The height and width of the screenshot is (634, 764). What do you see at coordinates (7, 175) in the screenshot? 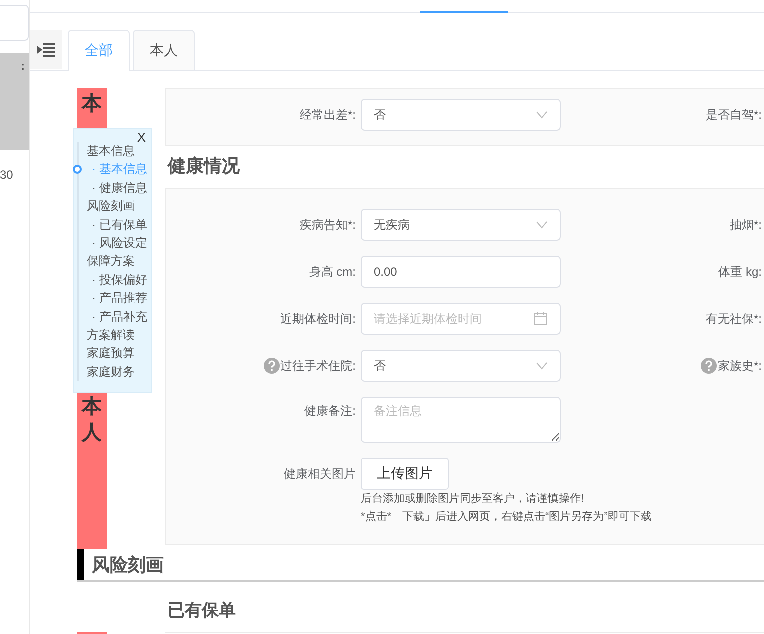
I see `field-value: 30` at bounding box center [7, 175].